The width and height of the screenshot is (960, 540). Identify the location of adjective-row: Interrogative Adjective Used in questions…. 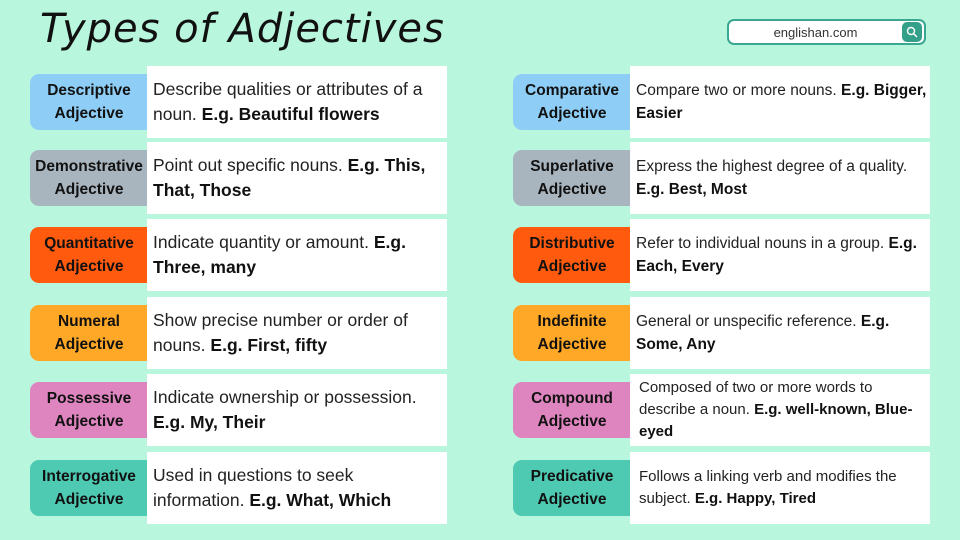
(238, 488).